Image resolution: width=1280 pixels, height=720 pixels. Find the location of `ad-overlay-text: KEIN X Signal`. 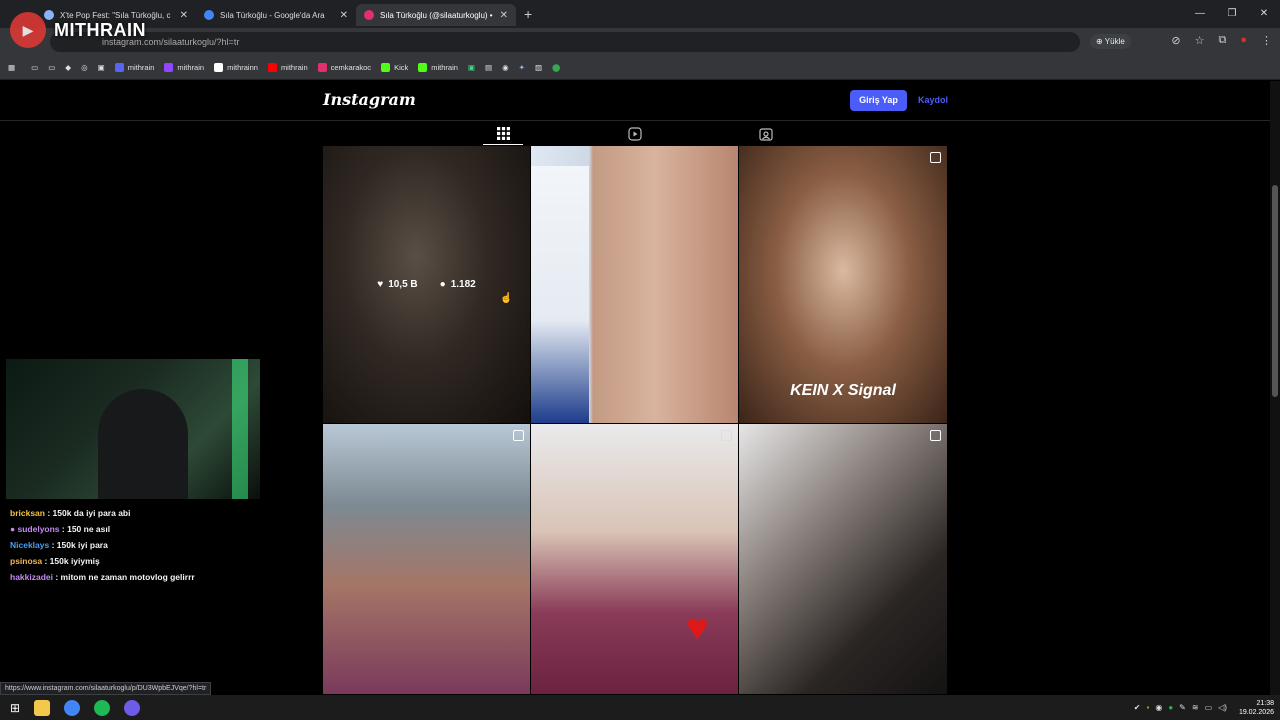

ad-overlay-text: KEIN X Signal is located at coordinates (843, 390).